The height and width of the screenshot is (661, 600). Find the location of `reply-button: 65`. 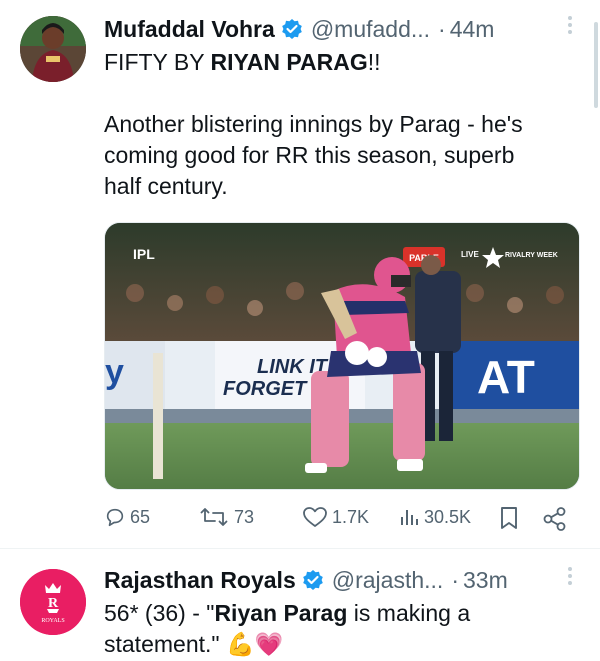

reply-button: 65 is located at coordinates (127, 517).